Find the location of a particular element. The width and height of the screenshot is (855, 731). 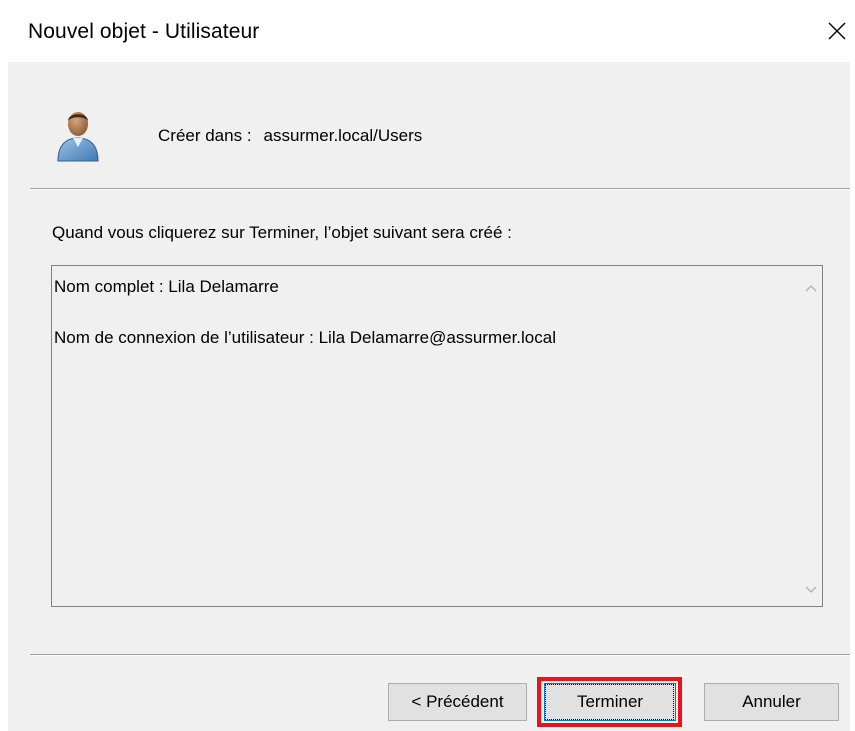

user-icon is located at coordinates (78, 135).